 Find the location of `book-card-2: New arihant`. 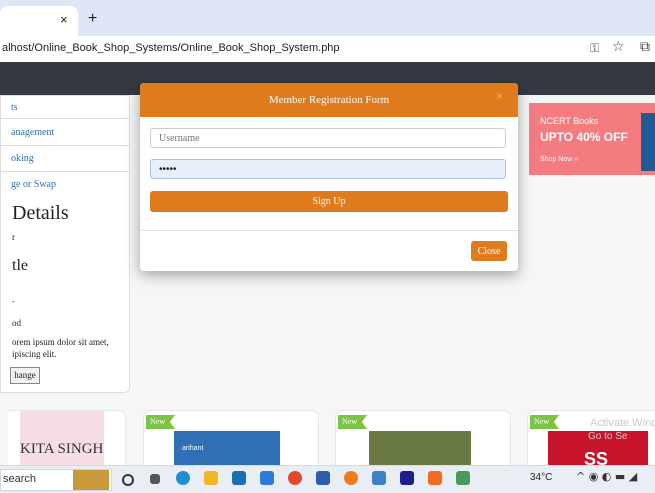

book-card-2: New arihant is located at coordinates (231, 441).